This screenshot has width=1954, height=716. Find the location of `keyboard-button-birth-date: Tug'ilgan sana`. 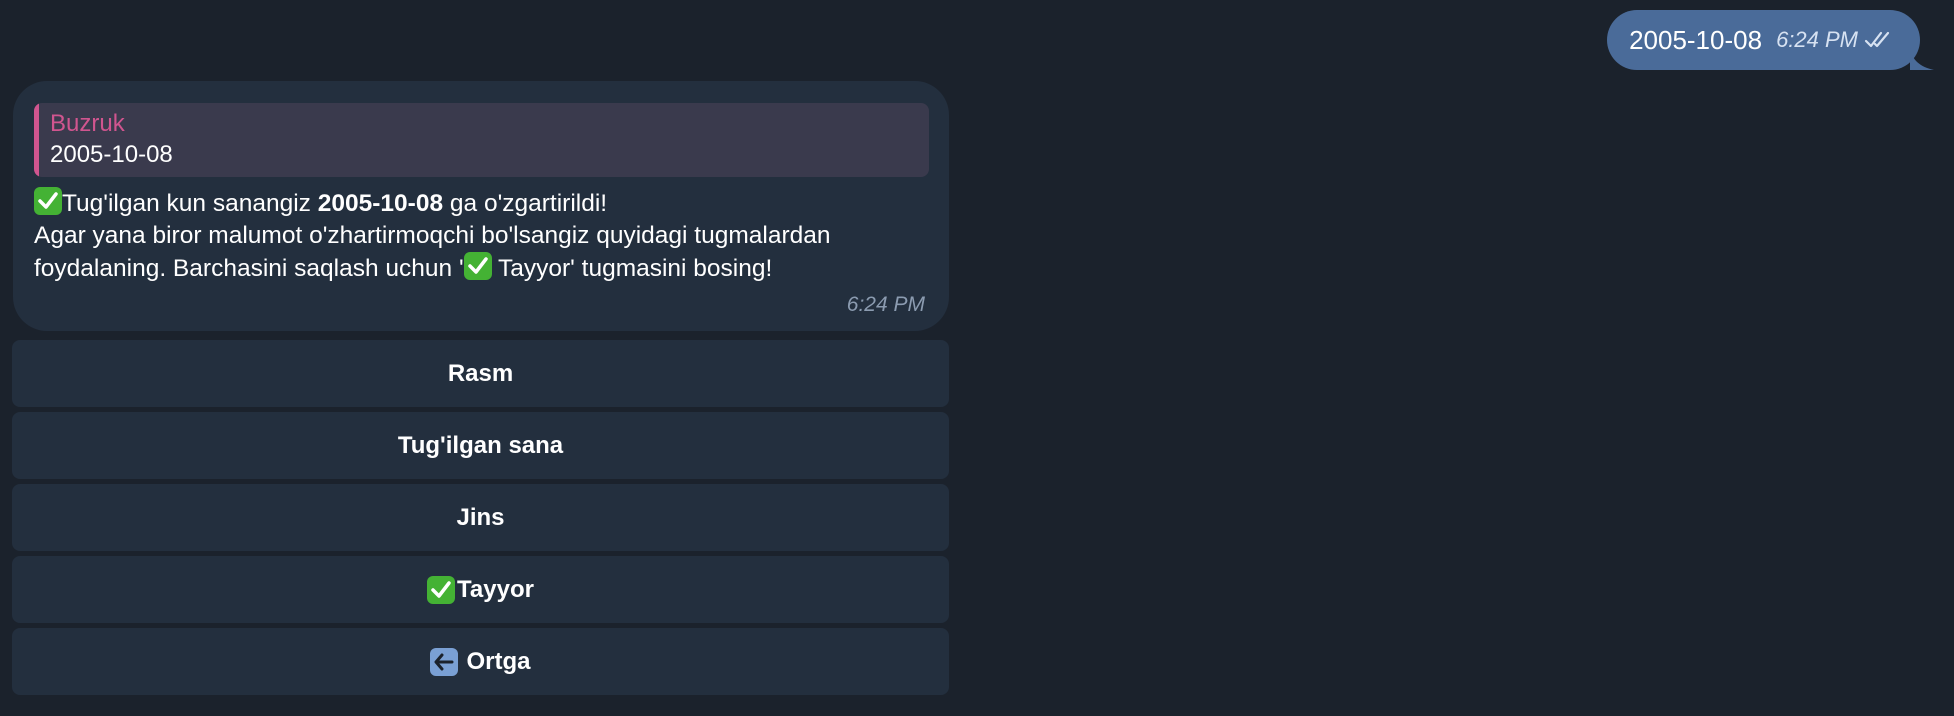

keyboard-button-birth-date: Tug'ilgan sana is located at coordinates (480, 445).